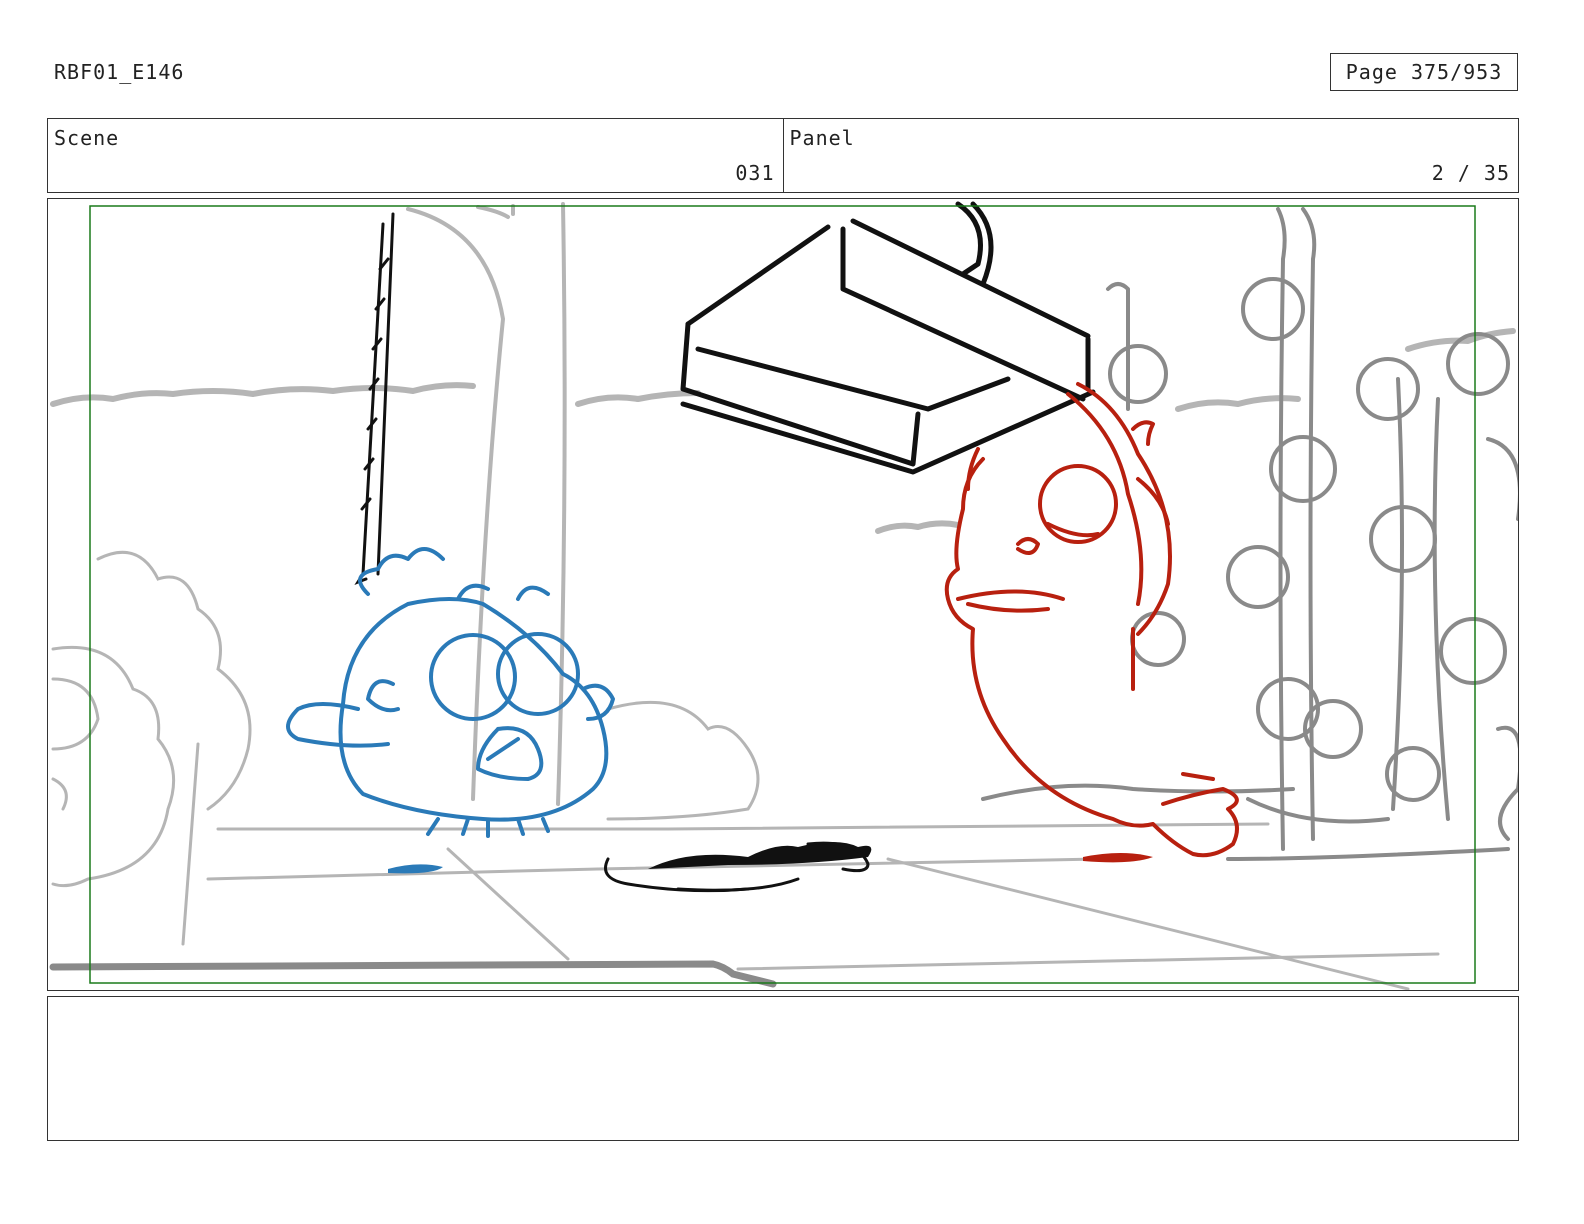 The width and height of the screenshot is (1584, 1224). Describe the element at coordinates (119, 72) in the screenshot. I see `document-id: RBF01_E146` at that location.